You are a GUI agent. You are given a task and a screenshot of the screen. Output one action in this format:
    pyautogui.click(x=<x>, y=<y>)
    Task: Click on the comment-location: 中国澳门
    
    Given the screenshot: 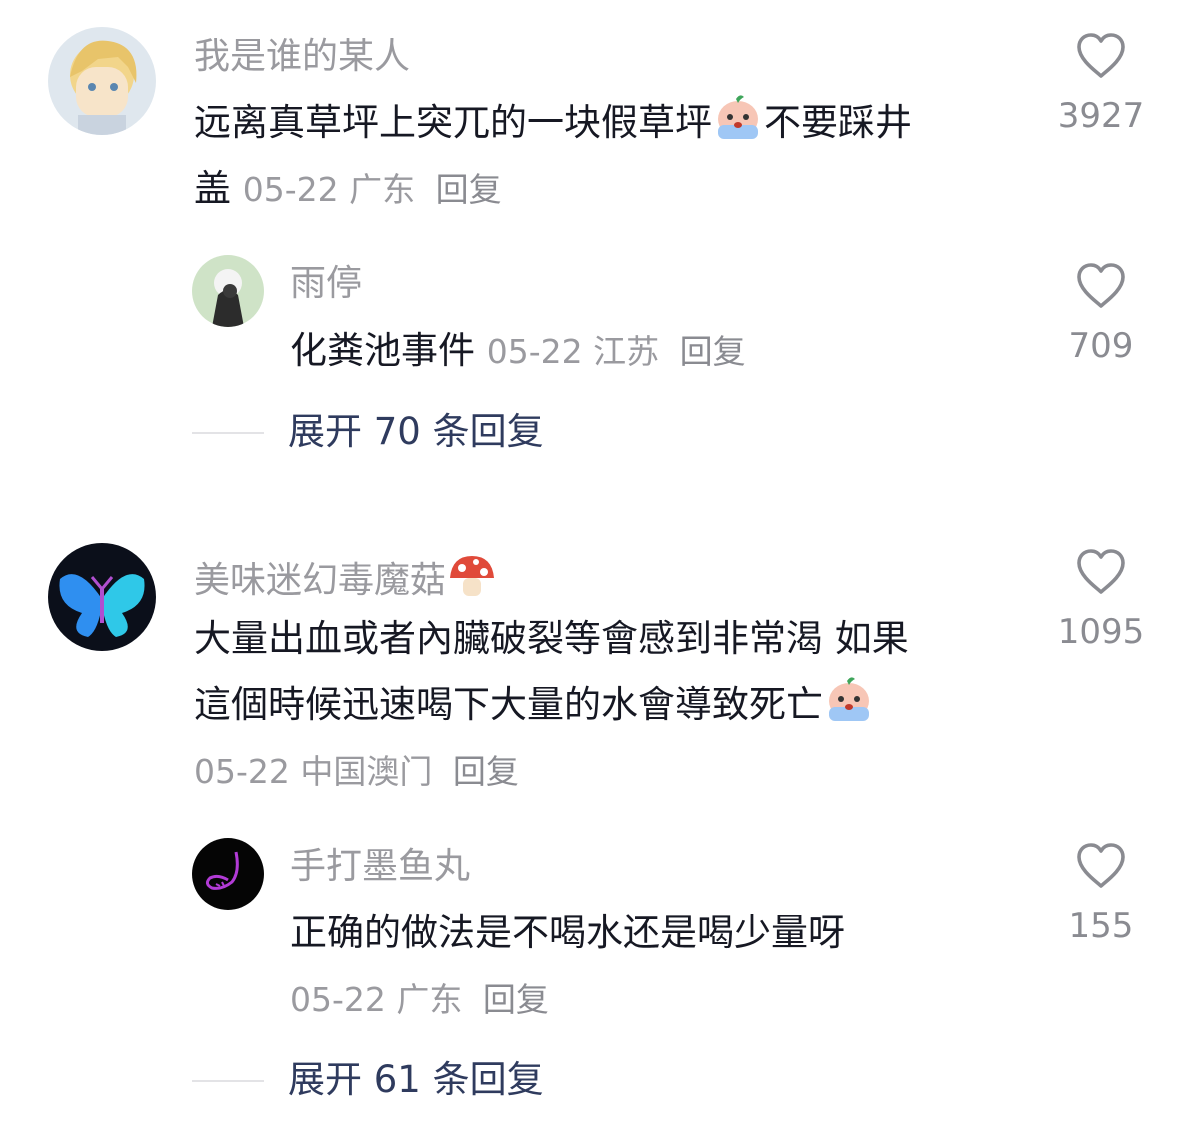 What is the action you would take?
    pyautogui.click(x=366, y=771)
    